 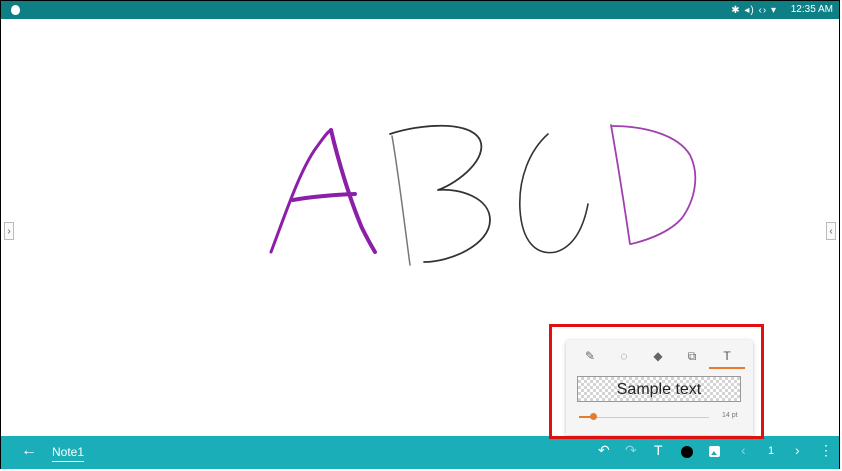 What do you see at coordinates (440, 195) in the screenshot?
I see `letter-b-stroke` at bounding box center [440, 195].